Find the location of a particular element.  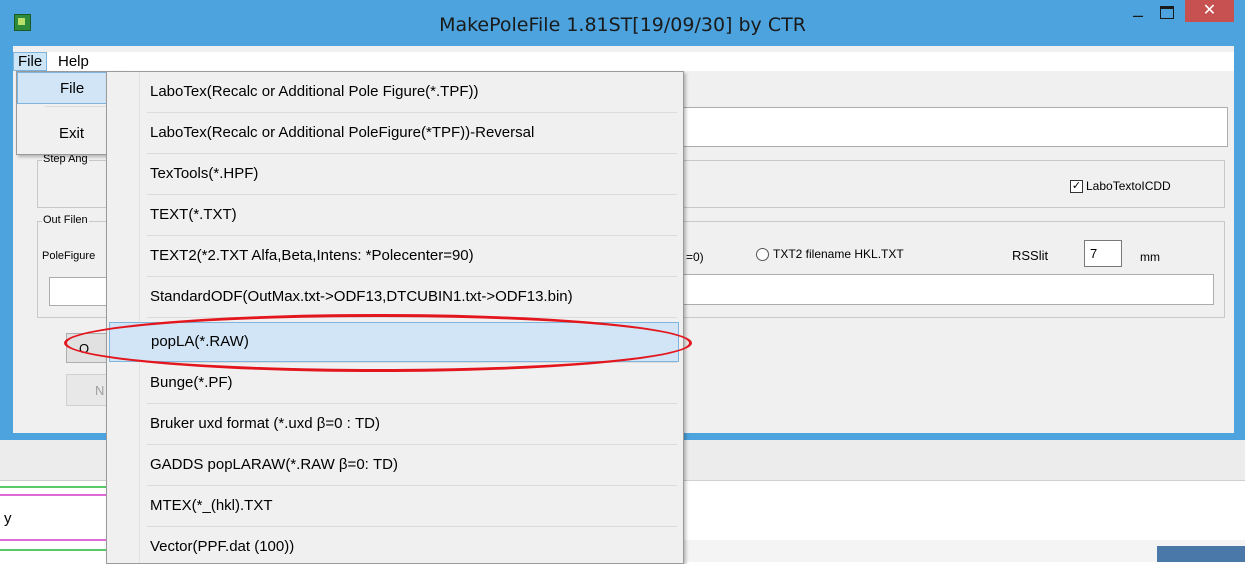

txt2-radio: TXT2 filename HKL.TXT is located at coordinates (830, 254).